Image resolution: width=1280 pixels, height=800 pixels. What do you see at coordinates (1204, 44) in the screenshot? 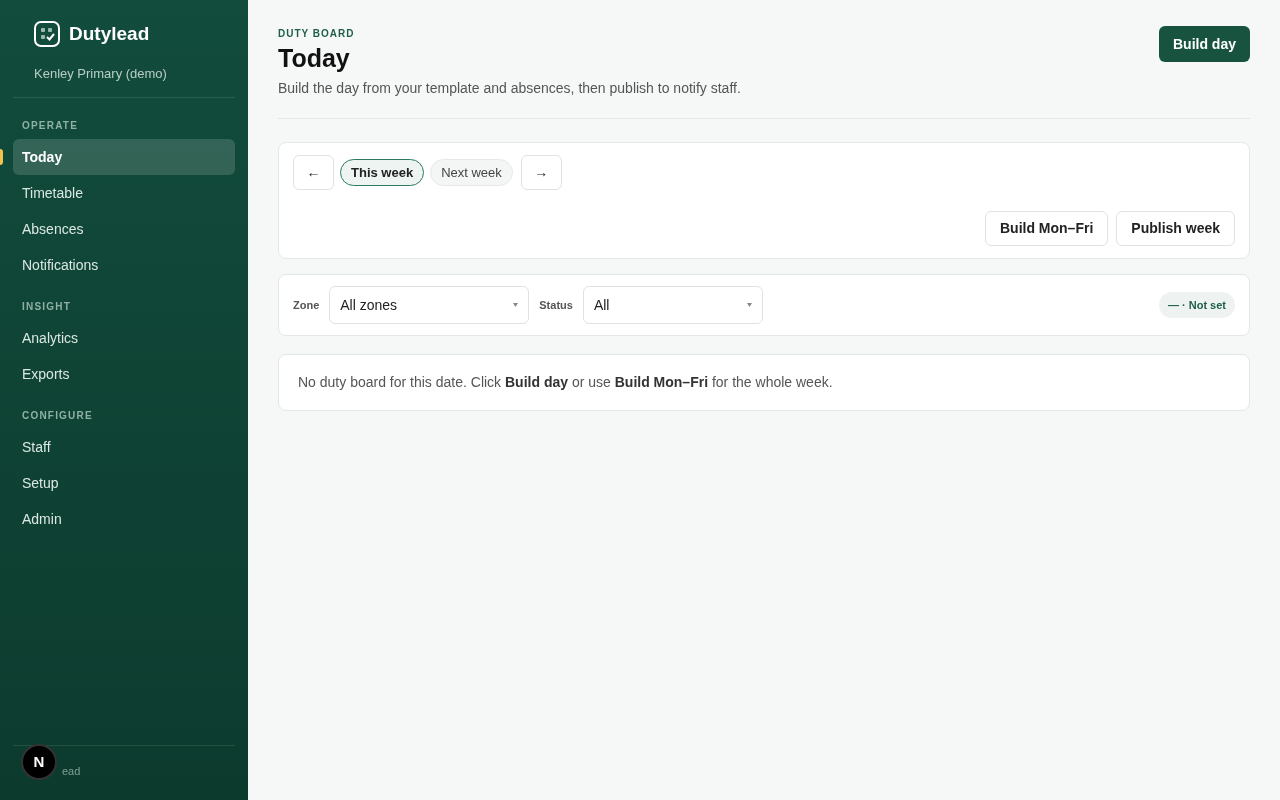
I see `build-day-button: Build day` at bounding box center [1204, 44].